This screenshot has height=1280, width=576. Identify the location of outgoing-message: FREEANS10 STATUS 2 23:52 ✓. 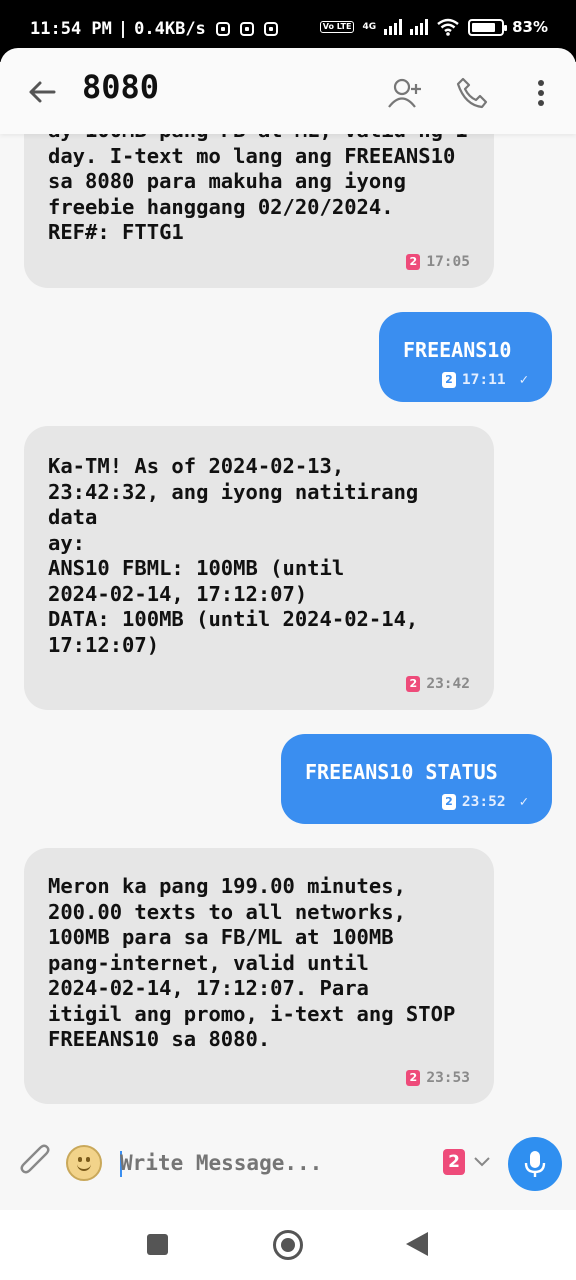
(416, 779).